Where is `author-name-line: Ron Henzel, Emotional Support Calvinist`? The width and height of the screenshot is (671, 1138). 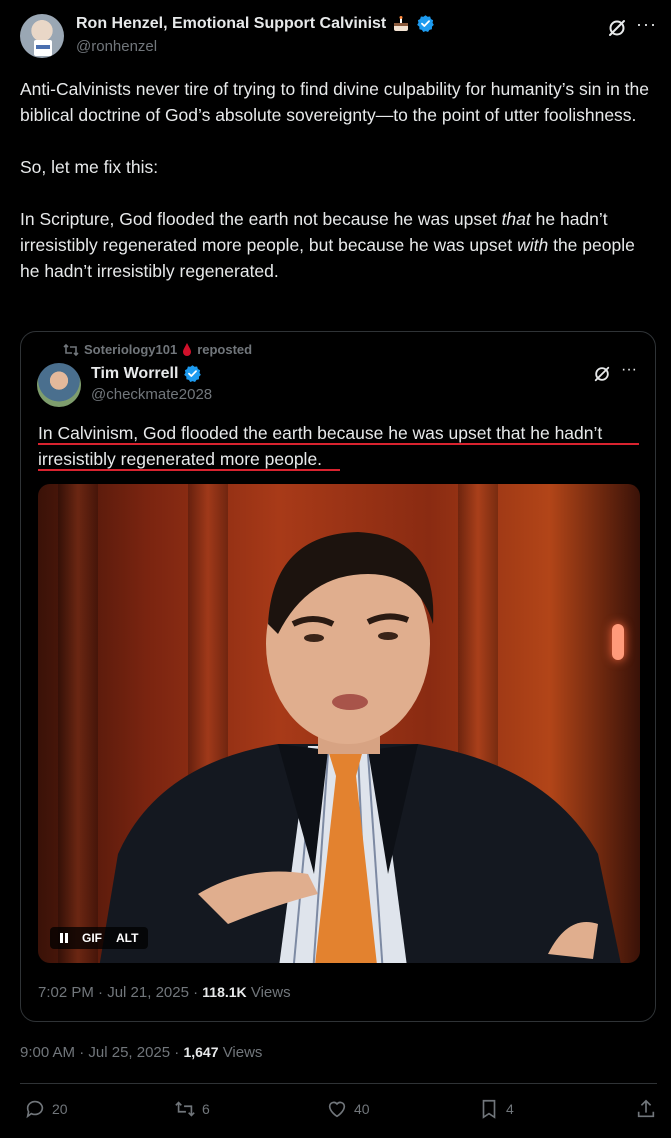 author-name-line: Ron Henzel, Emotional Support Calvinist is located at coordinates (255, 23).